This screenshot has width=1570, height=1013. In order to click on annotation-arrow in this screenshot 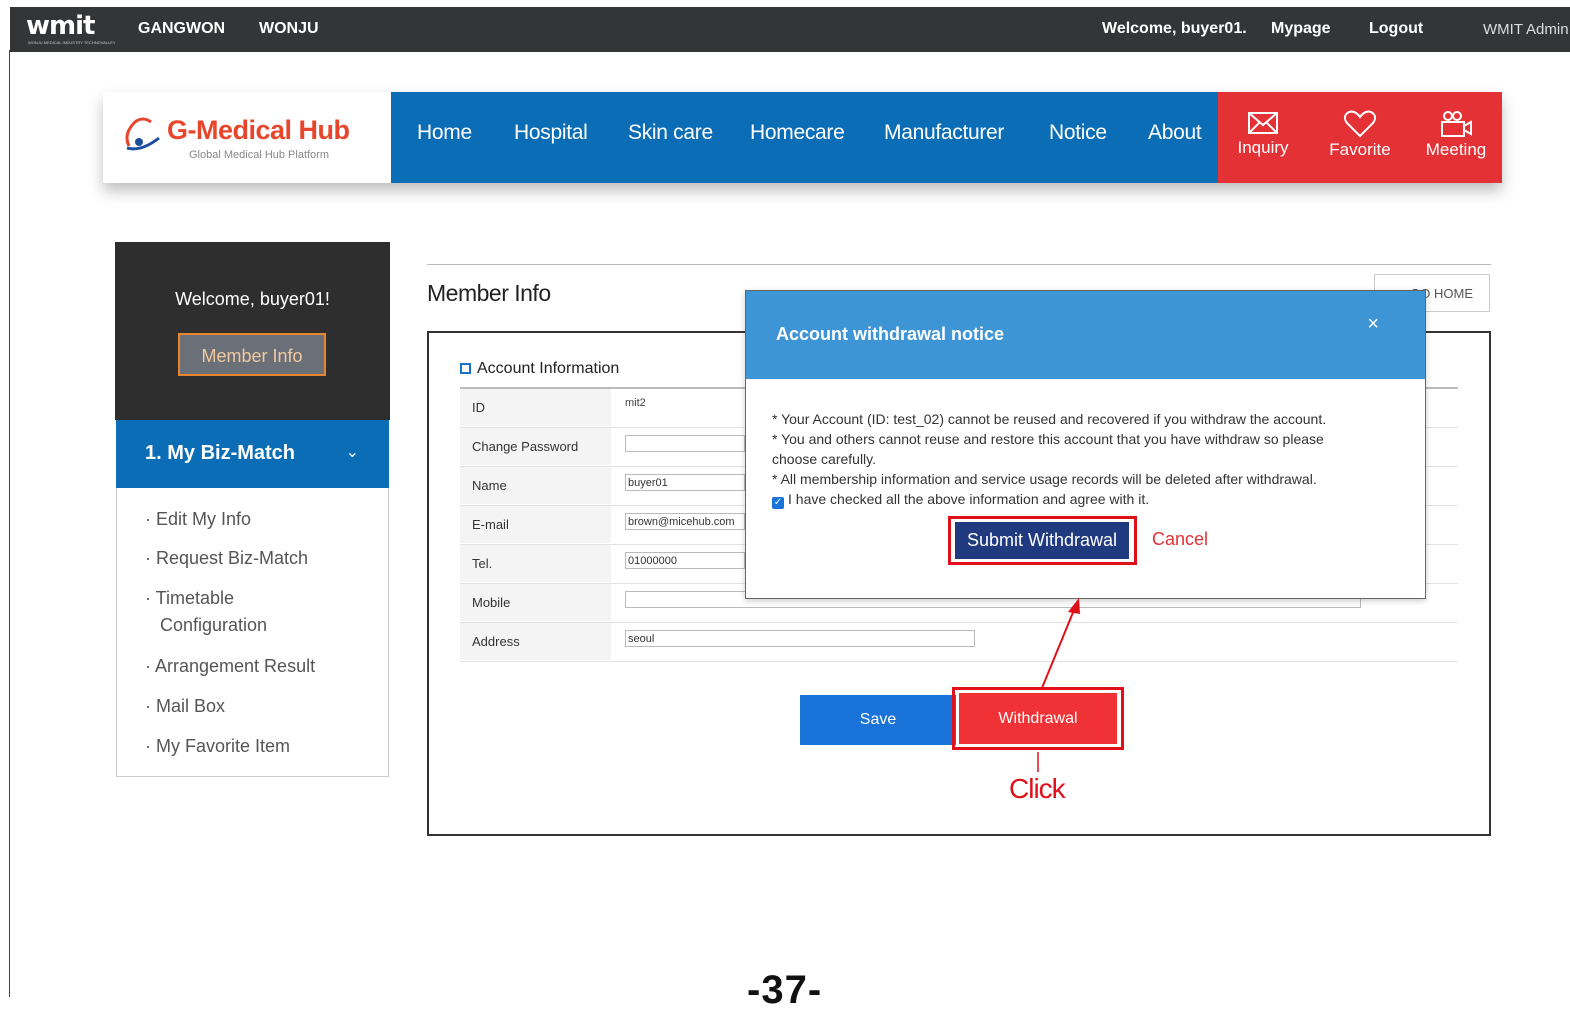, I will do `click(1058, 685)`.